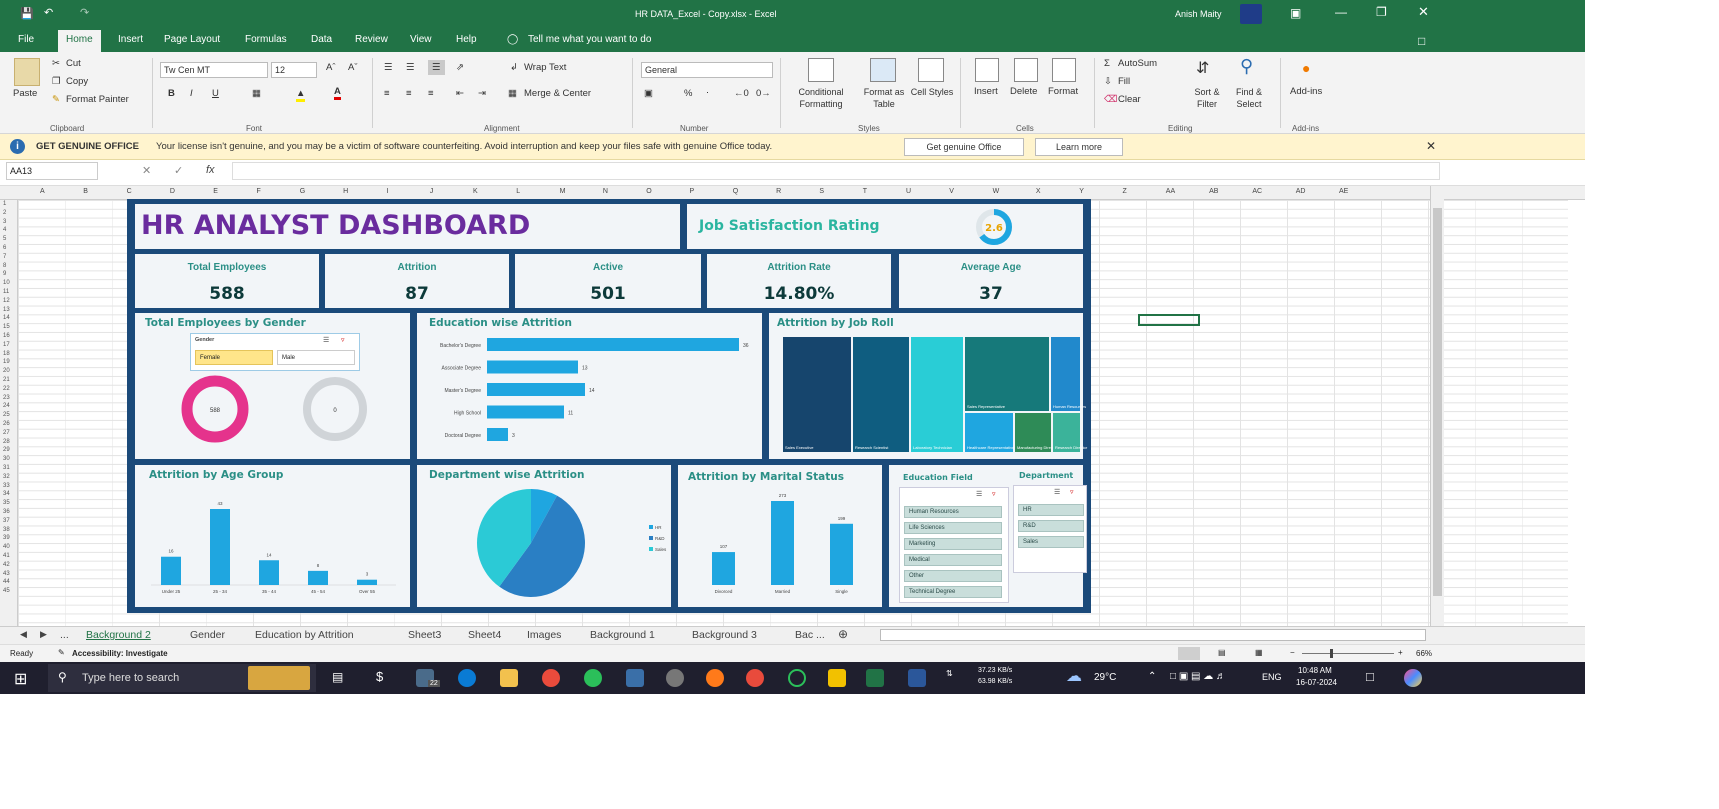 The width and height of the screenshot is (1719, 809). Describe the element at coordinates (1169, 320) in the screenshot. I see `selected-cell` at that location.